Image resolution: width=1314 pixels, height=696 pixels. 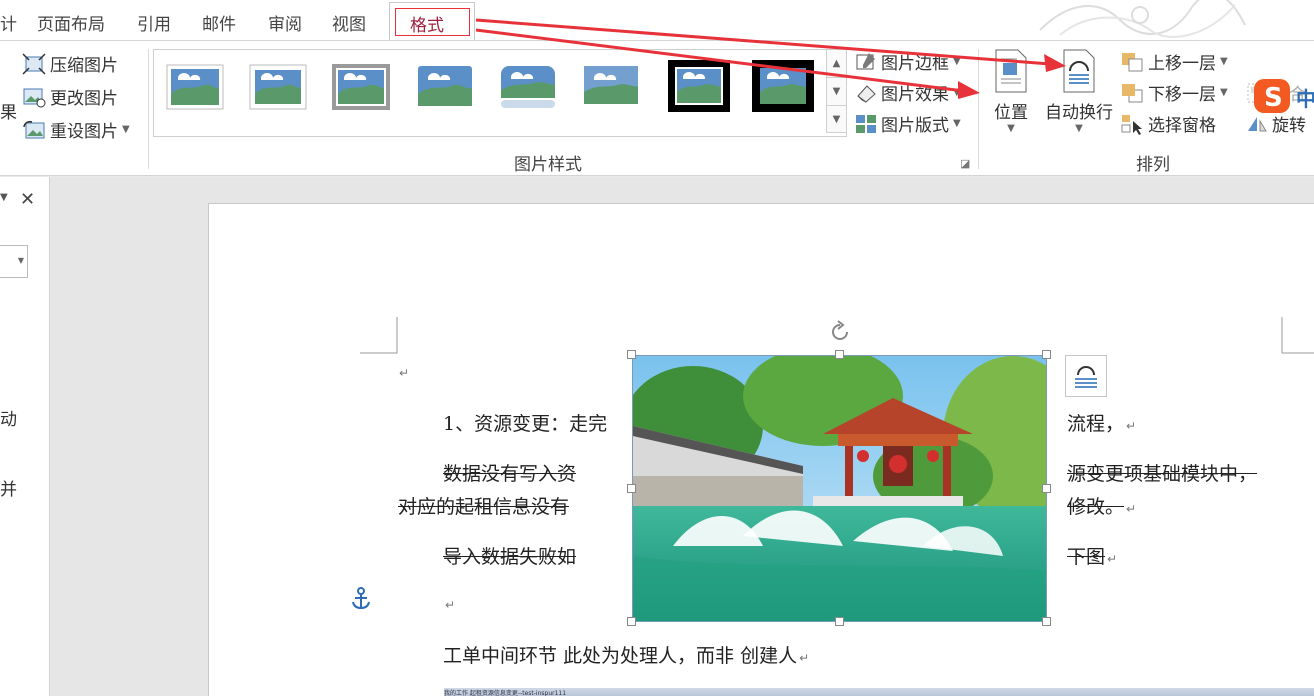 What do you see at coordinates (1182, 64) in the screenshot?
I see `bring-forward-label: 上移一层` at bounding box center [1182, 64].